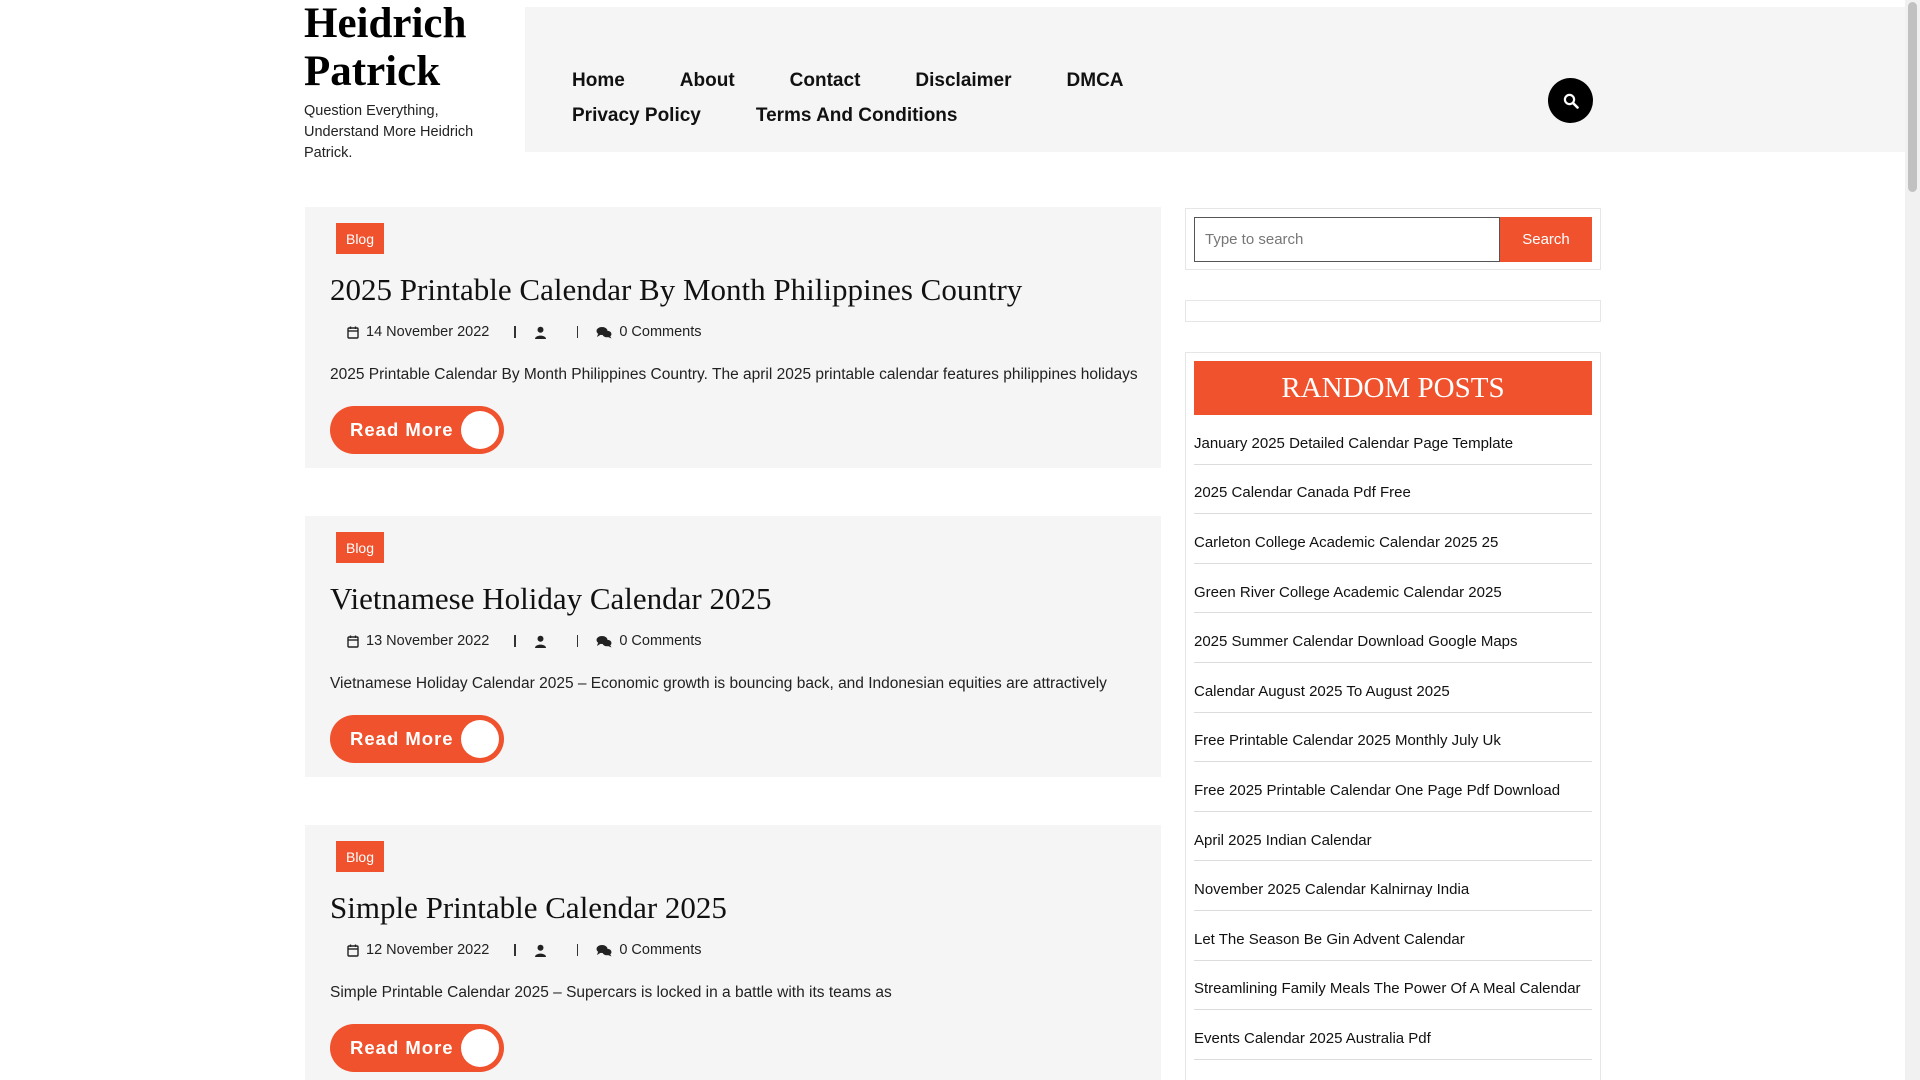 This screenshot has width=1920, height=1080. I want to click on random-post-link: Events Calendar 2025 Australia Pdf, so click(1393, 1035).